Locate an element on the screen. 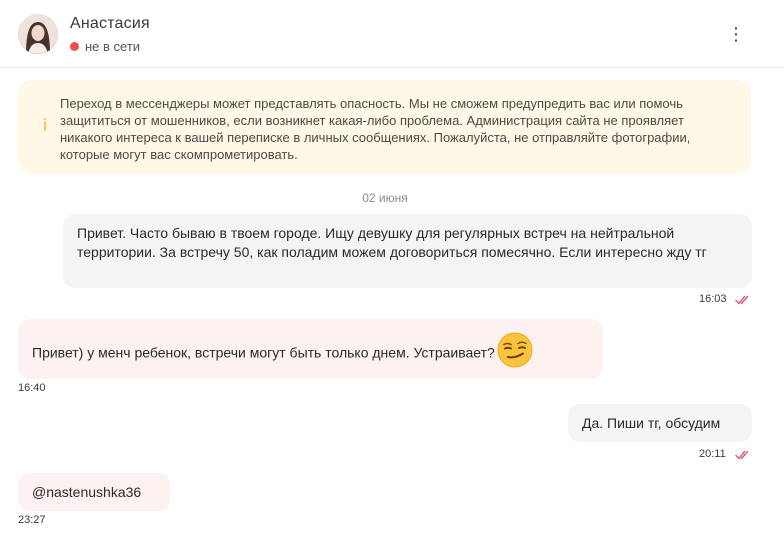 Image resolution: width=784 pixels, height=539 pixels. offline-dot-icon is located at coordinates (74, 46).